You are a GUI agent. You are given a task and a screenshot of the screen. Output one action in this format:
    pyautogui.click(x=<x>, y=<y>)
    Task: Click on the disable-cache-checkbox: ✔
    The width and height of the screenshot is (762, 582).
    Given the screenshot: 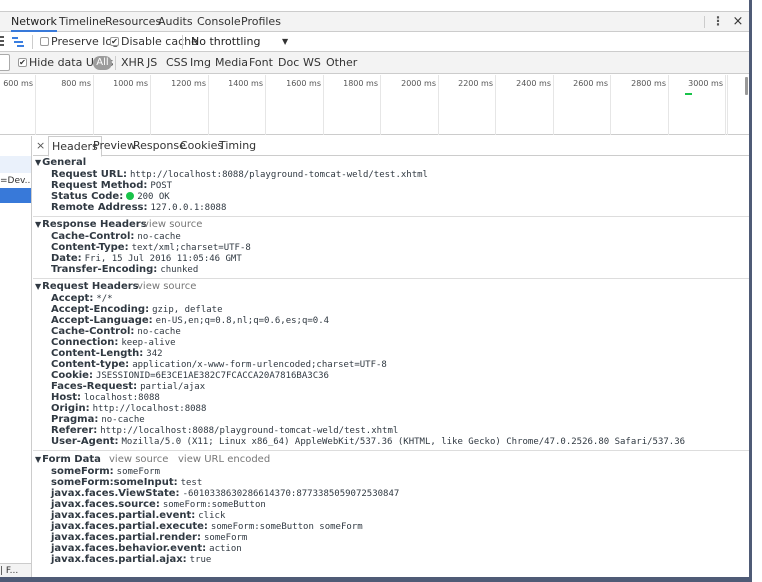 What is the action you would take?
    pyautogui.click(x=114, y=41)
    